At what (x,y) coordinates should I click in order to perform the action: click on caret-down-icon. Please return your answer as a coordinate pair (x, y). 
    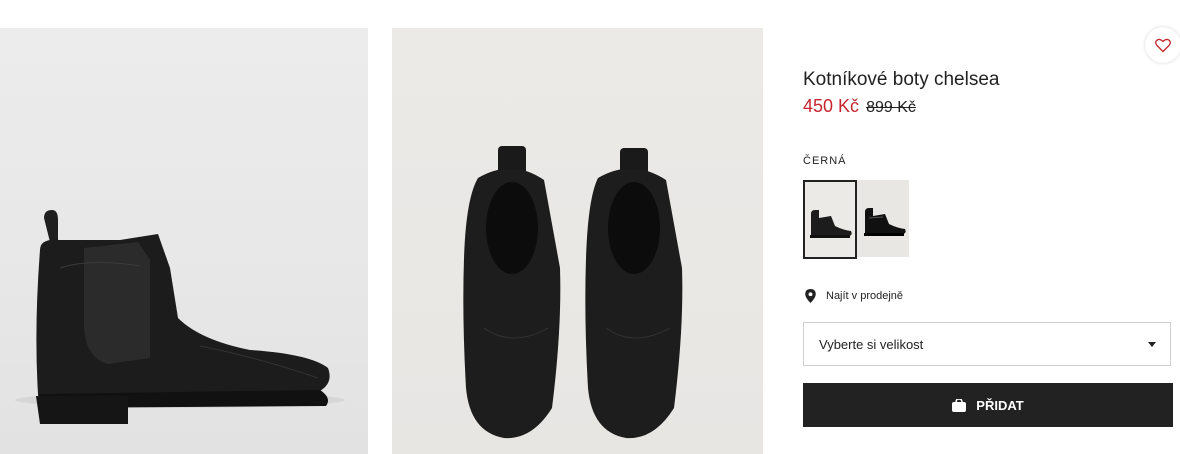
    Looking at the image, I should click on (1152, 344).